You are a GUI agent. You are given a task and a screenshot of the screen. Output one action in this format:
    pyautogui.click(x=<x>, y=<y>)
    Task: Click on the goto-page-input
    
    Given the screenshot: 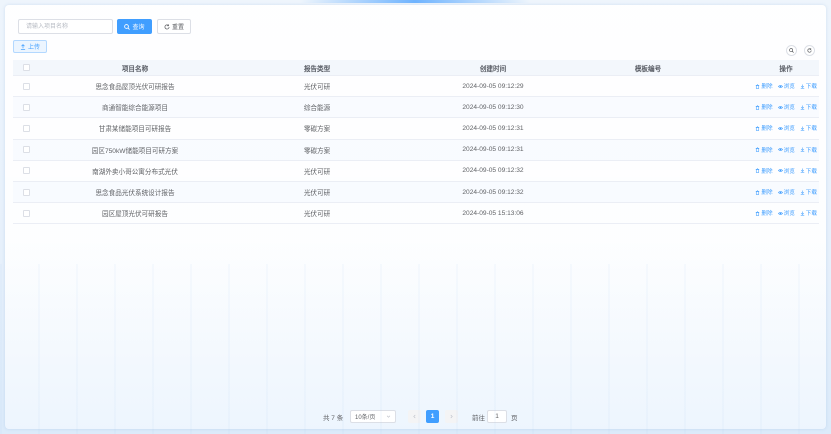 What is the action you would take?
    pyautogui.click(x=497, y=416)
    